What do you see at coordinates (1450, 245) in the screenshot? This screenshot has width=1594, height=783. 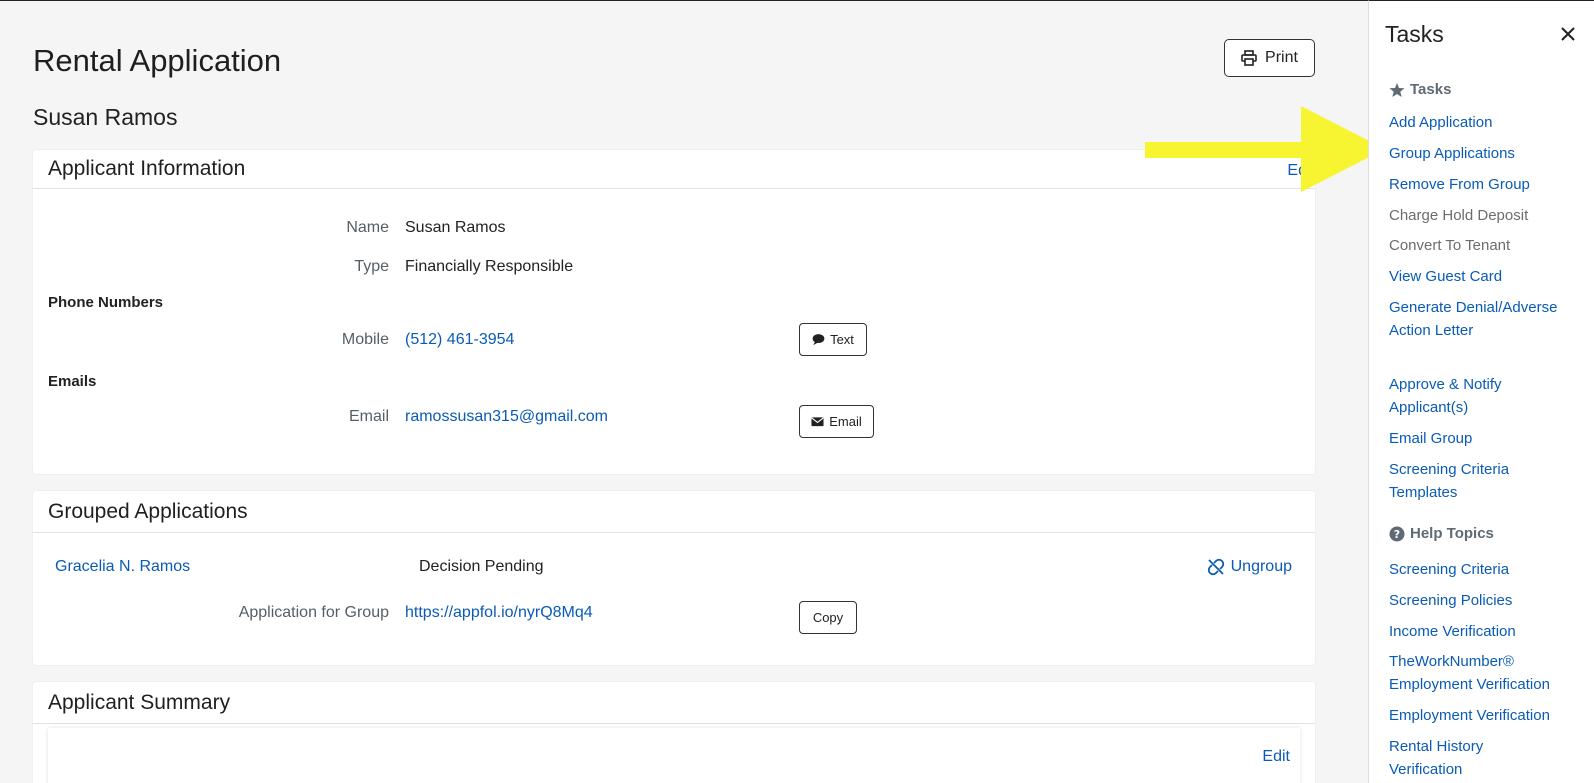 I see `task-convert-to-tenant: Convert To Tenant` at bounding box center [1450, 245].